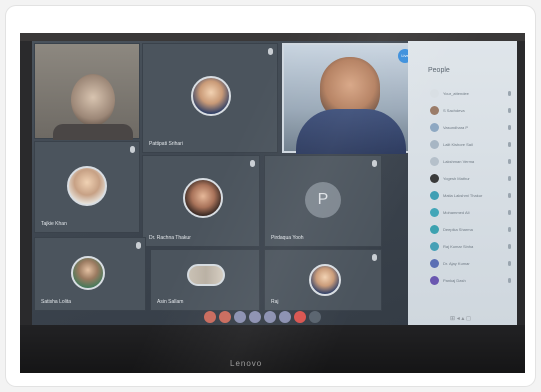  I want to click on self-video-tile, so click(87, 91).